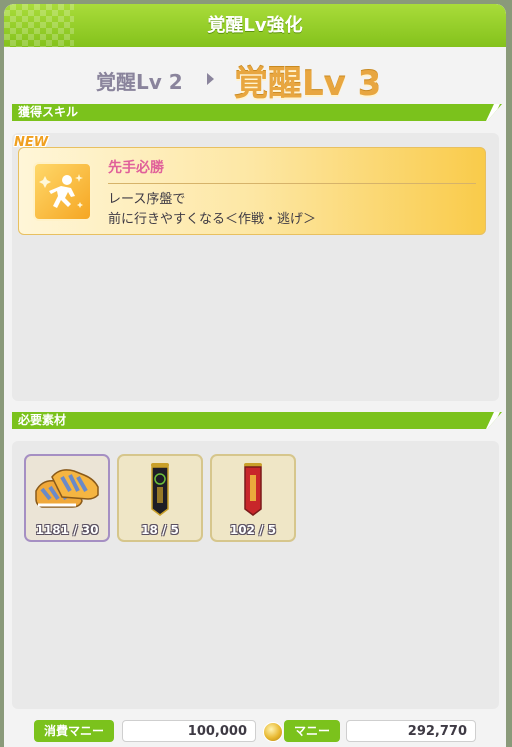 The image size is (512, 747). I want to click on section-title: 必要素材, so click(42, 420).